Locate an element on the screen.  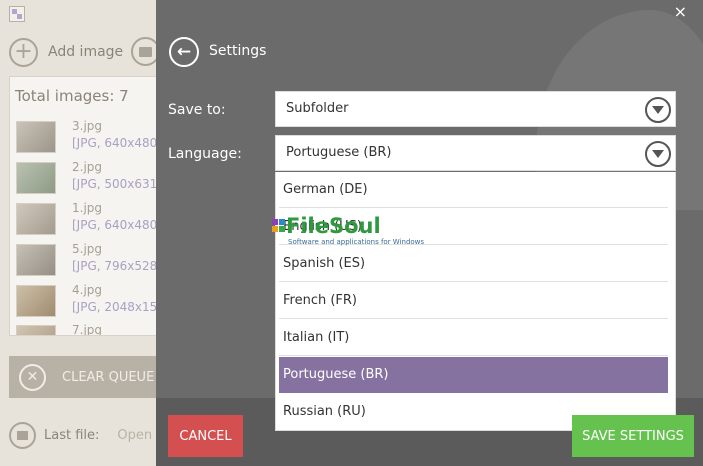
last-file-label: Last file: is located at coordinates (72, 435).